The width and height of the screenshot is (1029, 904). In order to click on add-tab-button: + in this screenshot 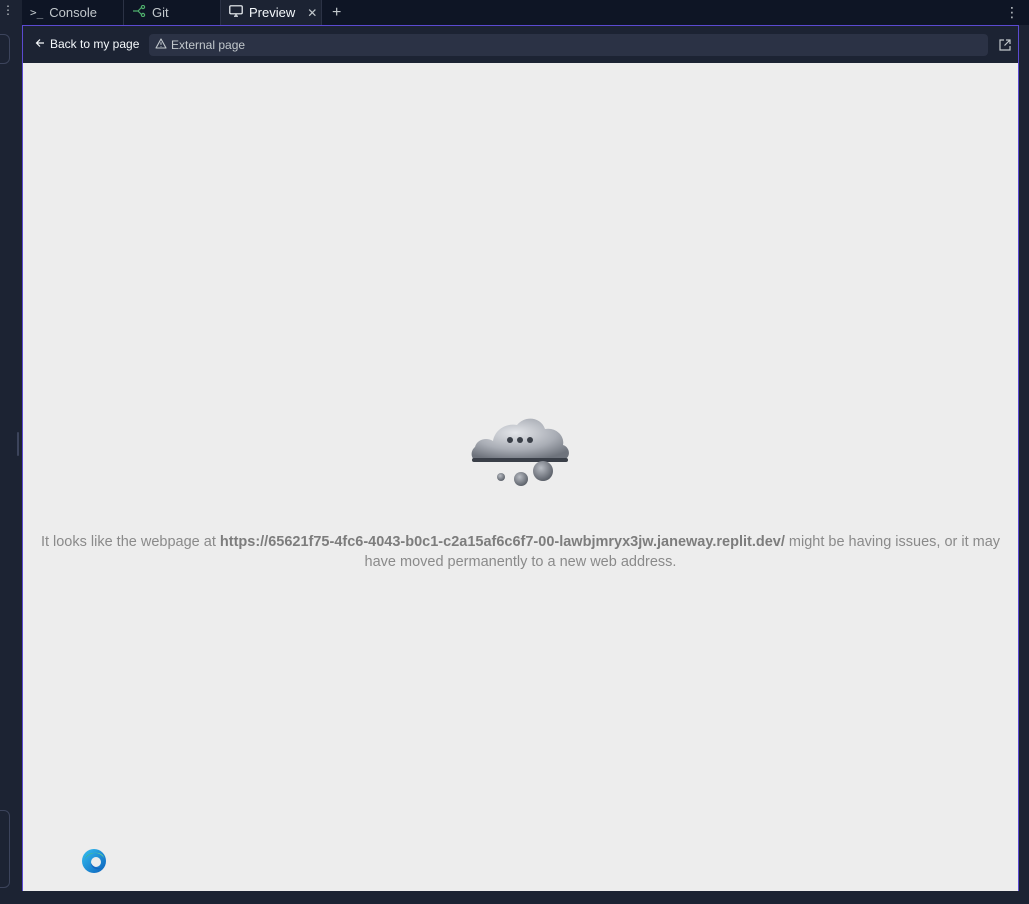, I will do `click(336, 12)`.